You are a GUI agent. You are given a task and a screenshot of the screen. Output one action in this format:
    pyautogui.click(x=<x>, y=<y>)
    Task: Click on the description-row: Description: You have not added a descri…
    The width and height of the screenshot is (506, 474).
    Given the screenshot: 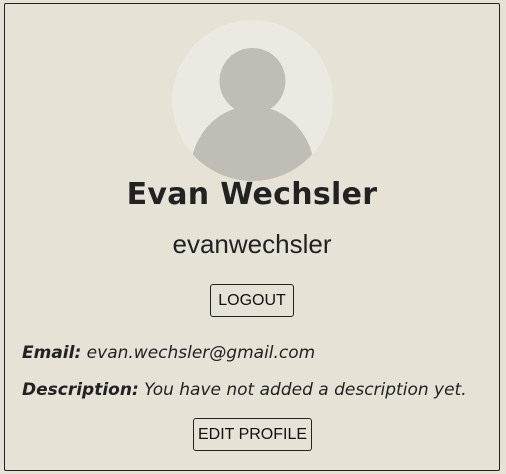 What is the action you would take?
    pyautogui.click(x=244, y=390)
    